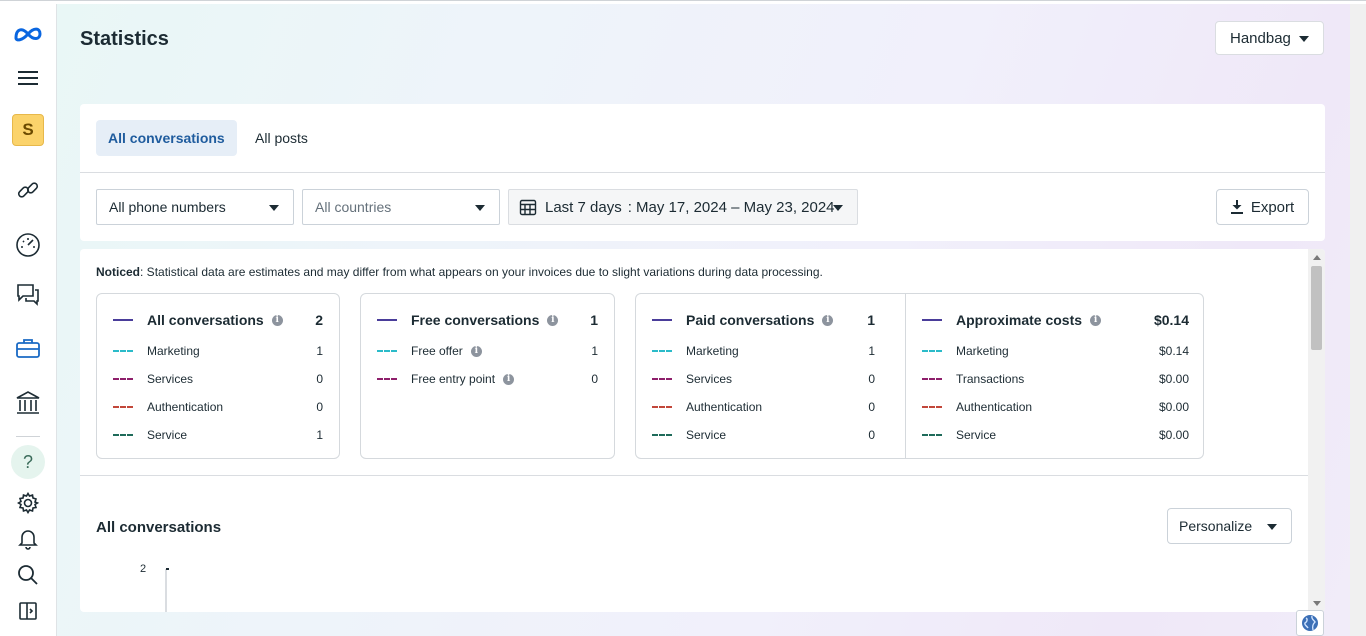 This screenshot has height=636, width=1366. What do you see at coordinates (28, 575) in the screenshot?
I see `search-icon` at bounding box center [28, 575].